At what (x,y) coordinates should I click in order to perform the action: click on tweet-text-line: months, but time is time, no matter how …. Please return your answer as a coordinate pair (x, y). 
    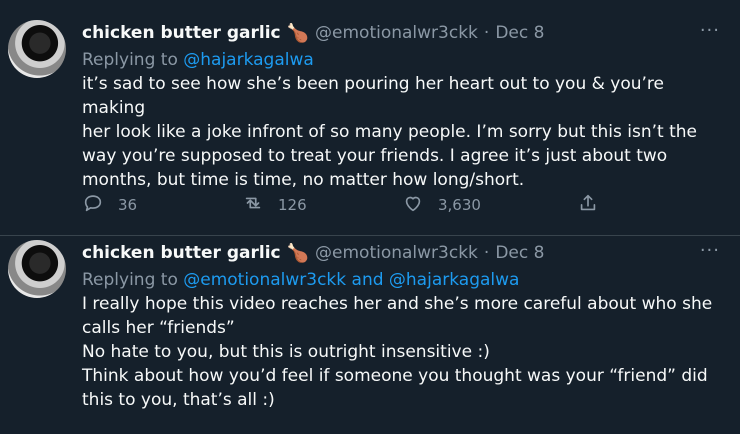
    Looking at the image, I should click on (303, 180).